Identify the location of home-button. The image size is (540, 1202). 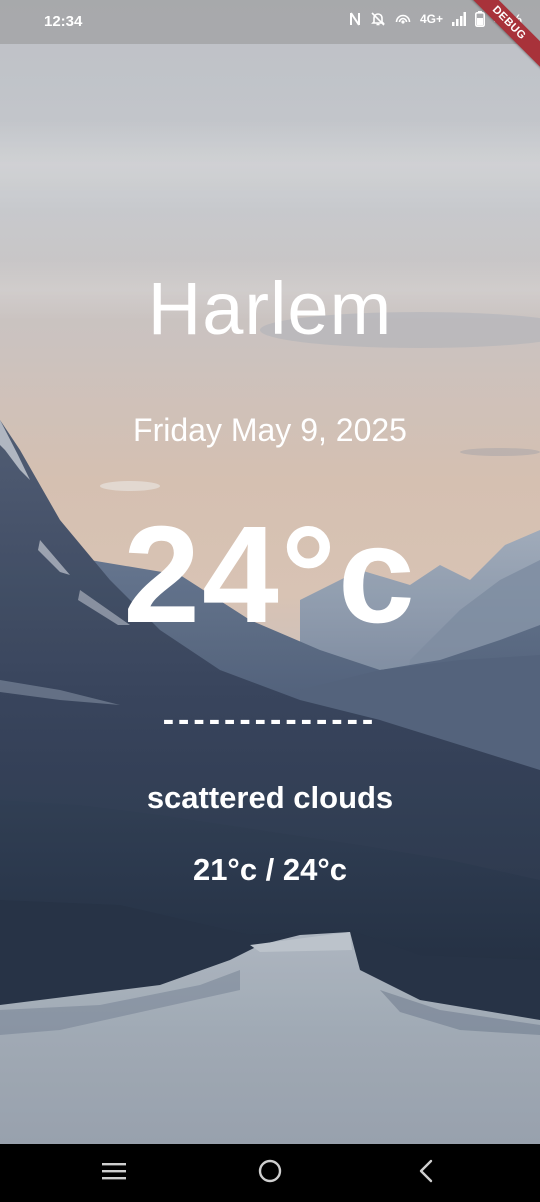
(270, 1173).